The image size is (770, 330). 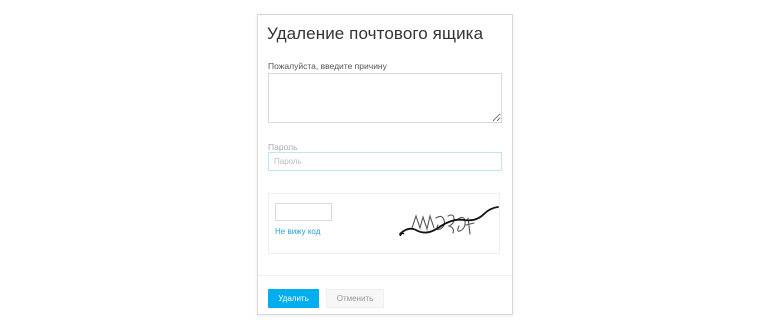 What do you see at coordinates (355, 298) in the screenshot?
I see `cancel-button: Отменить` at bounding box center [355, 298].